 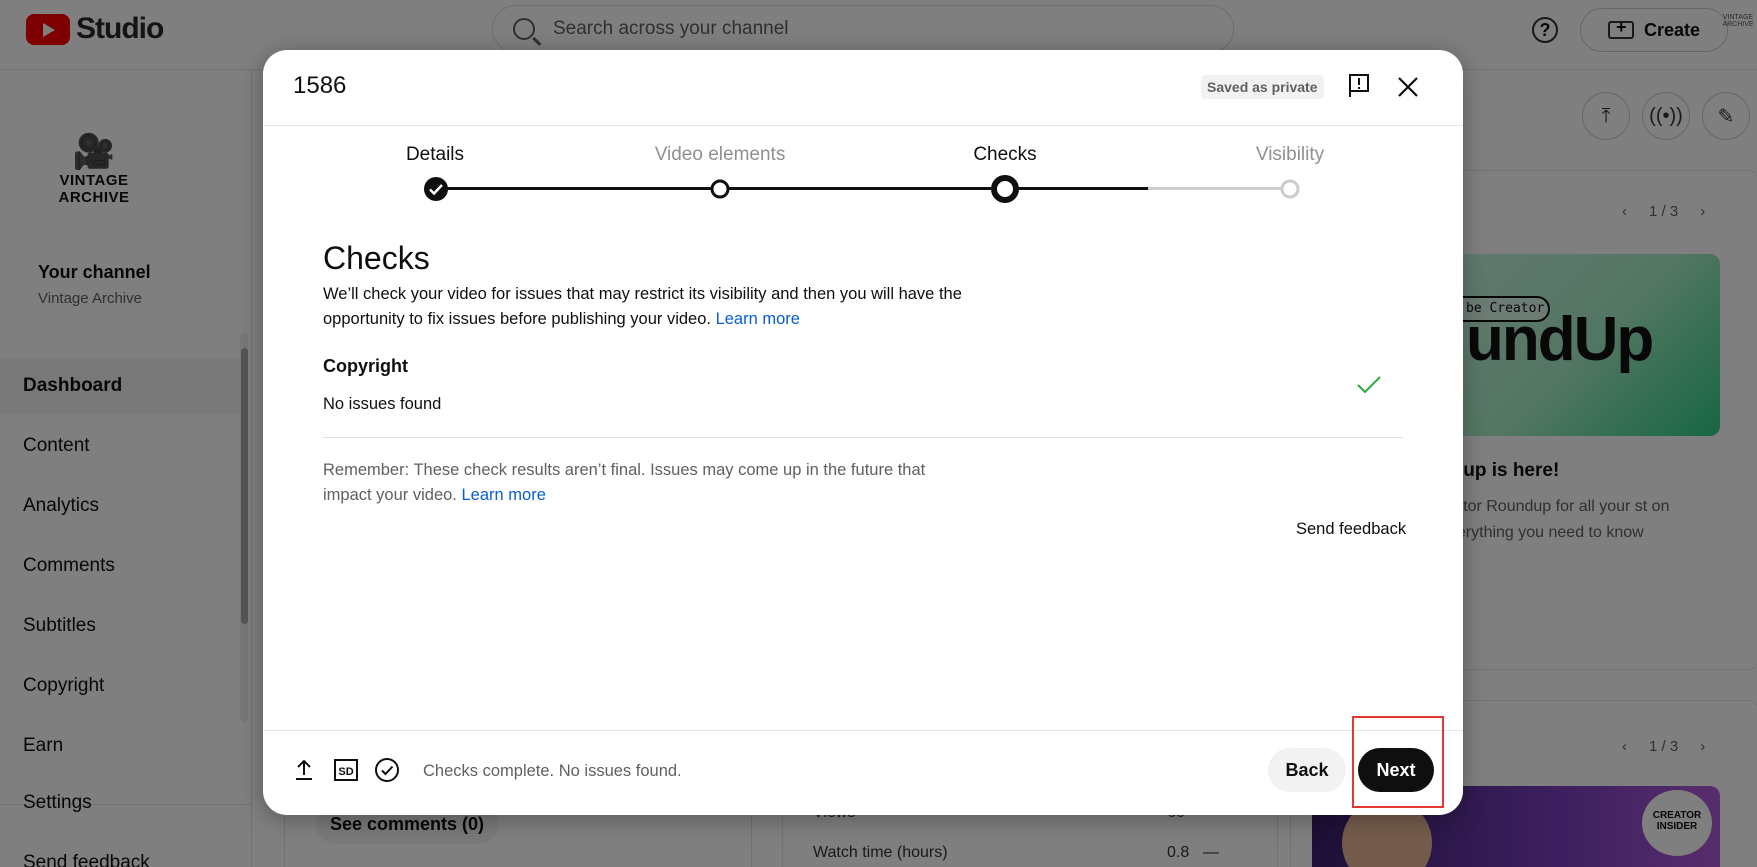 I want to click on step-video-elements: Video elements, so click(x=720, y=155).